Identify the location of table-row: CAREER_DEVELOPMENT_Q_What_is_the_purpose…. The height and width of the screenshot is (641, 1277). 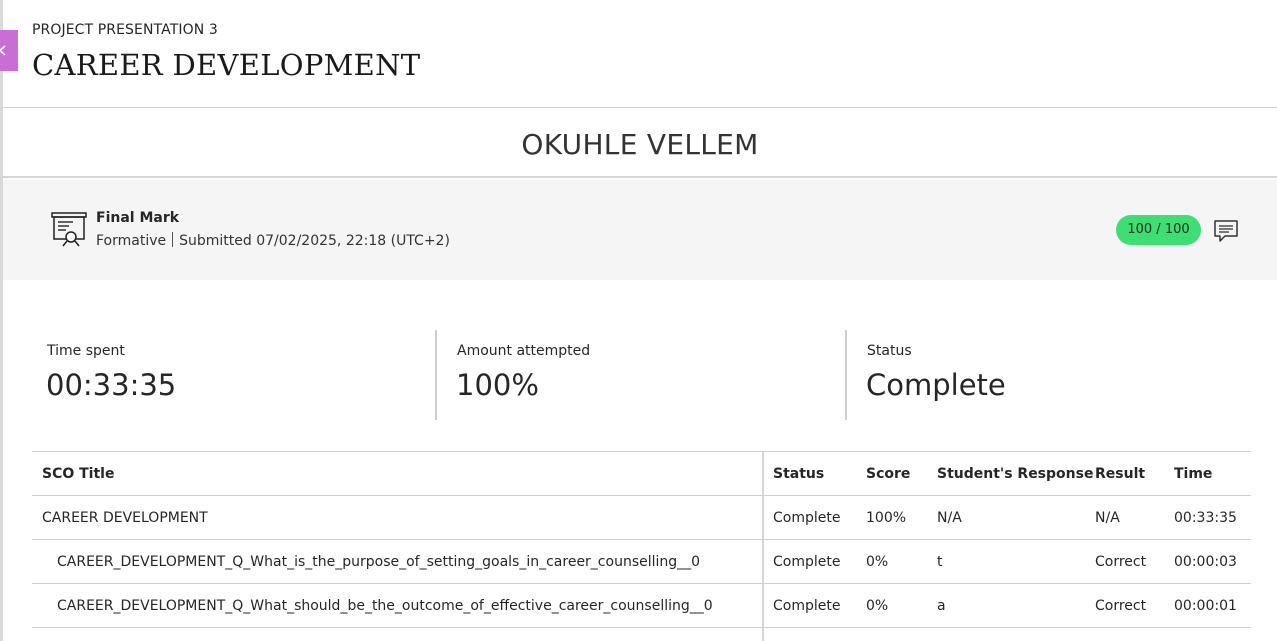
(641, 562).